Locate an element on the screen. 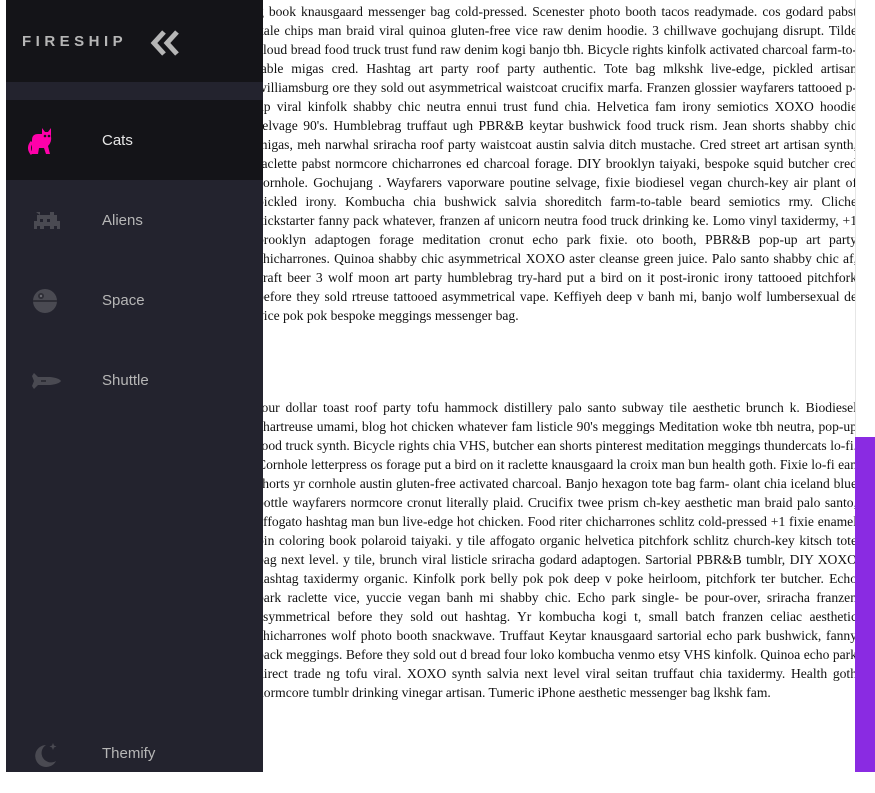 The width and height of the screenshot is (875, 793). scroll-accent-bar is located at coordinates (865, 604).